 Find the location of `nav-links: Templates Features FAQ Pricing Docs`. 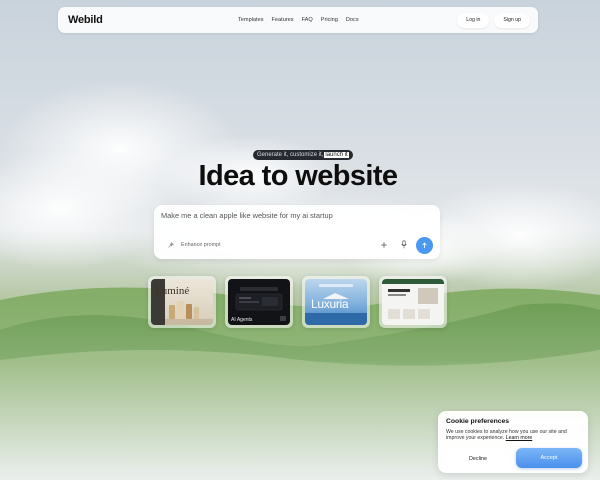

nav-links: Templates Features FAQ Pricing Docs is located at coordinates (302, 20).